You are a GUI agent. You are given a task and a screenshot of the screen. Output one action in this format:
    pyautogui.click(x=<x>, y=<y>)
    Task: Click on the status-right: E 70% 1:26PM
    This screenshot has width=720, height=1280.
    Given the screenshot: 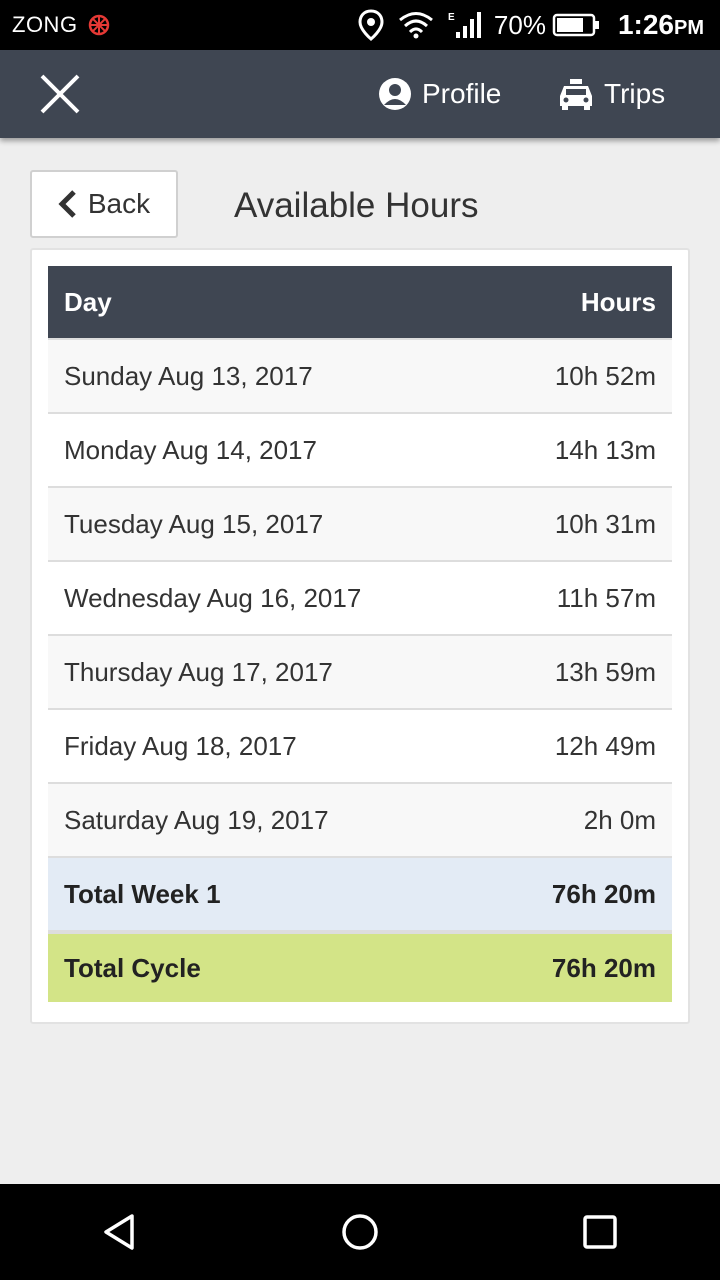 What is the action you would take?
    pyautogui.click(x=532, y=25)
    